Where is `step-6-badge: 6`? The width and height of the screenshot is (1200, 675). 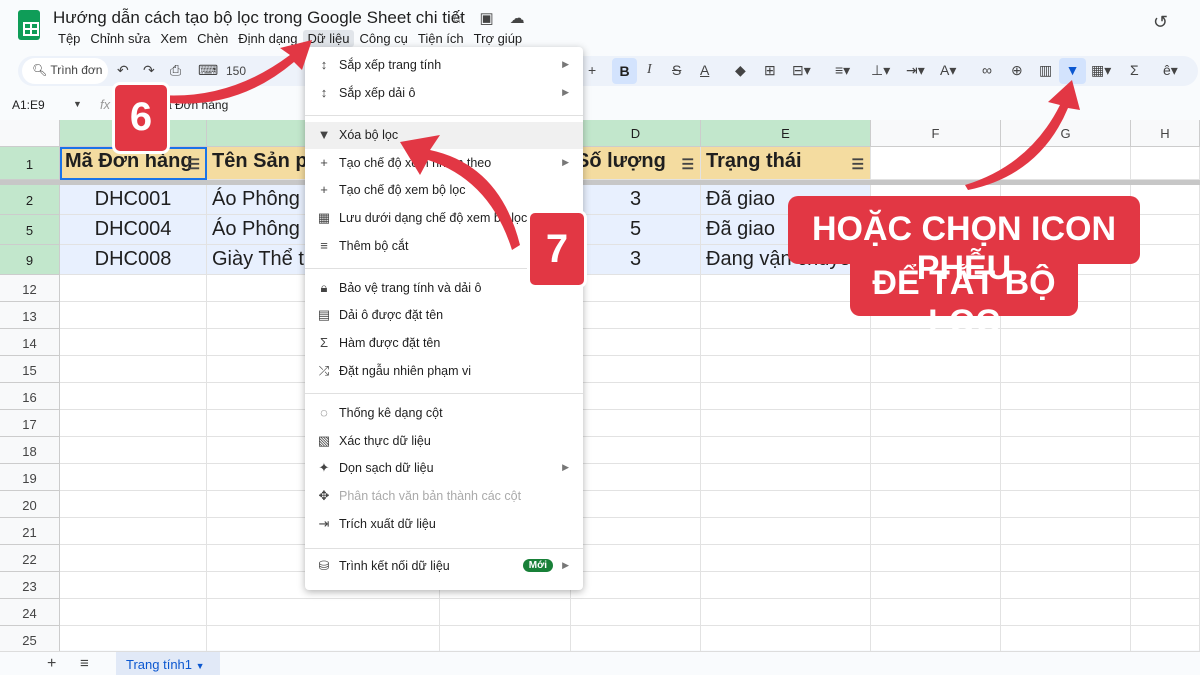 step-6-badge: 6 is located at coordinates (141, 118).